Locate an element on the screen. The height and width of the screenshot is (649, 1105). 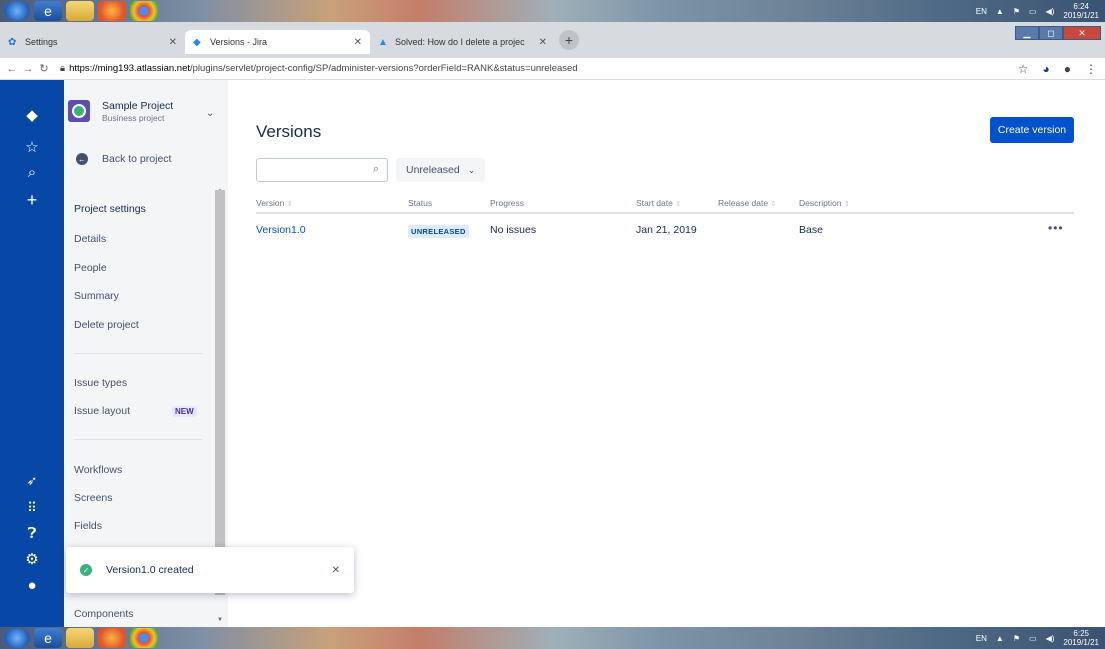
close-window-button: ✕ is located at coordinates (1082, 33).